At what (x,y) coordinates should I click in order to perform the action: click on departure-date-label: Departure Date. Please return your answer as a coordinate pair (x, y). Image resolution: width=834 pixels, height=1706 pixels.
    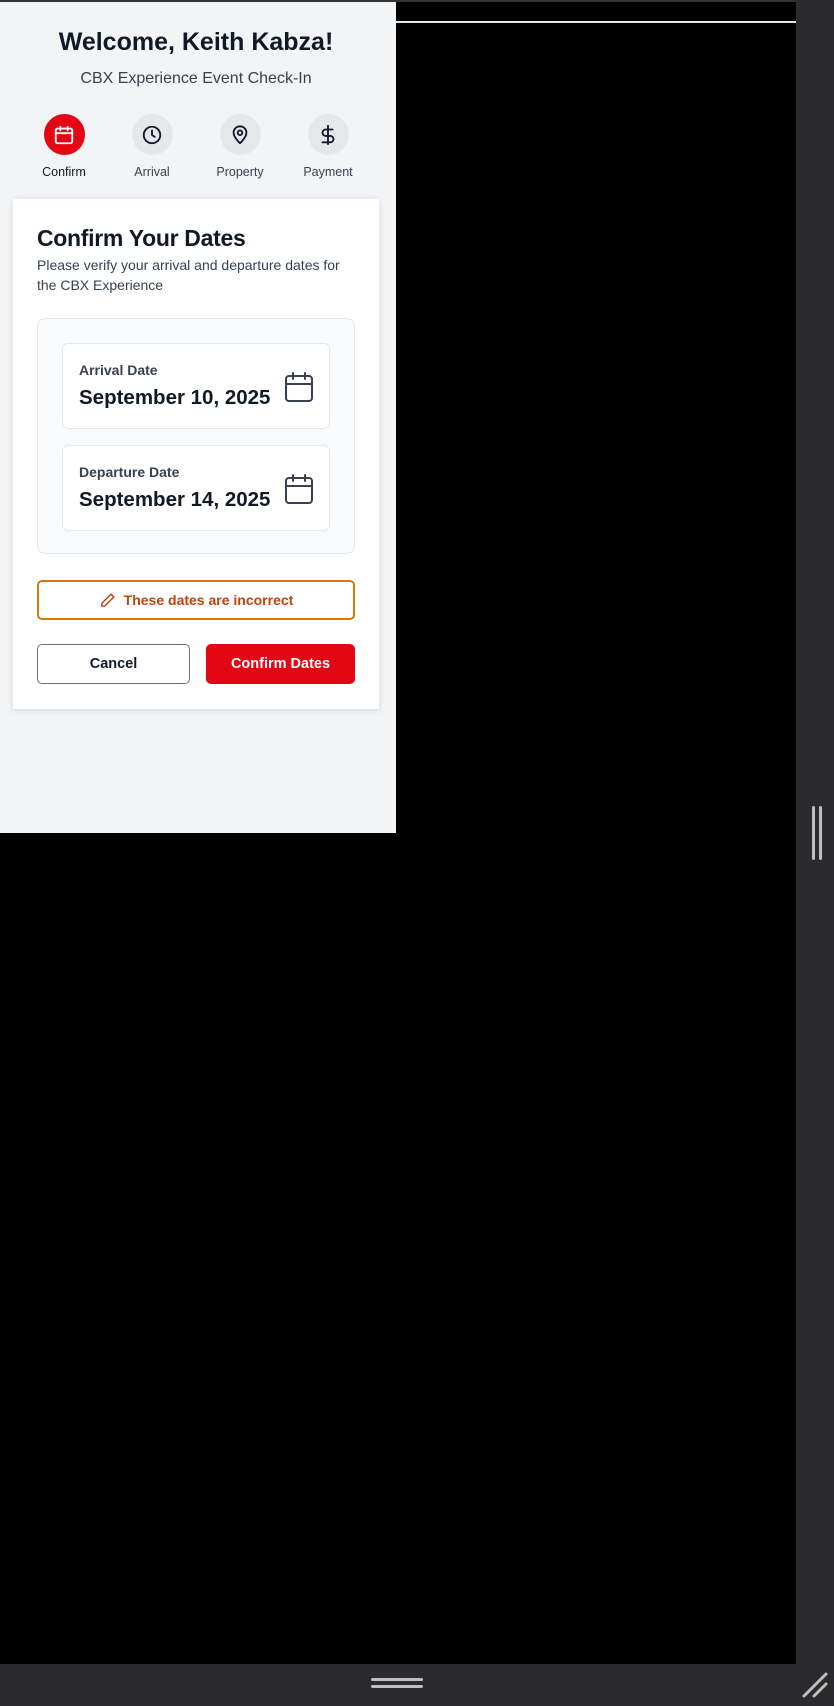
    Looking at the image, I should click on (129, 472).